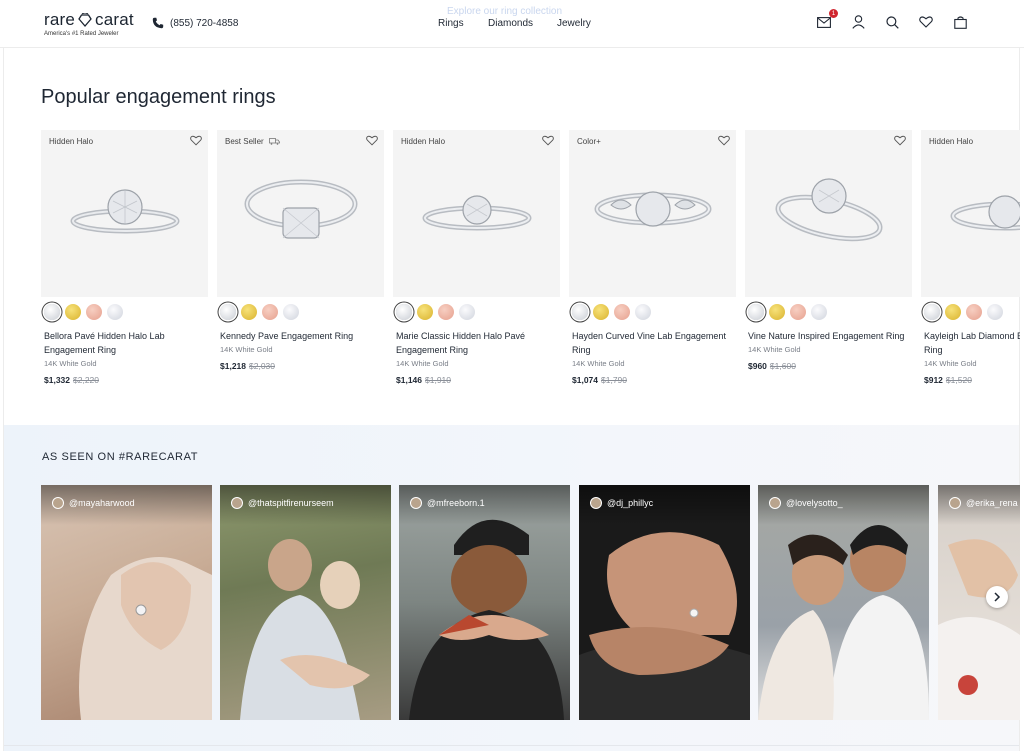 This screenshot has width=1024, height=751. I want to click on post-handle: @erika_rena, so click(983, 503).